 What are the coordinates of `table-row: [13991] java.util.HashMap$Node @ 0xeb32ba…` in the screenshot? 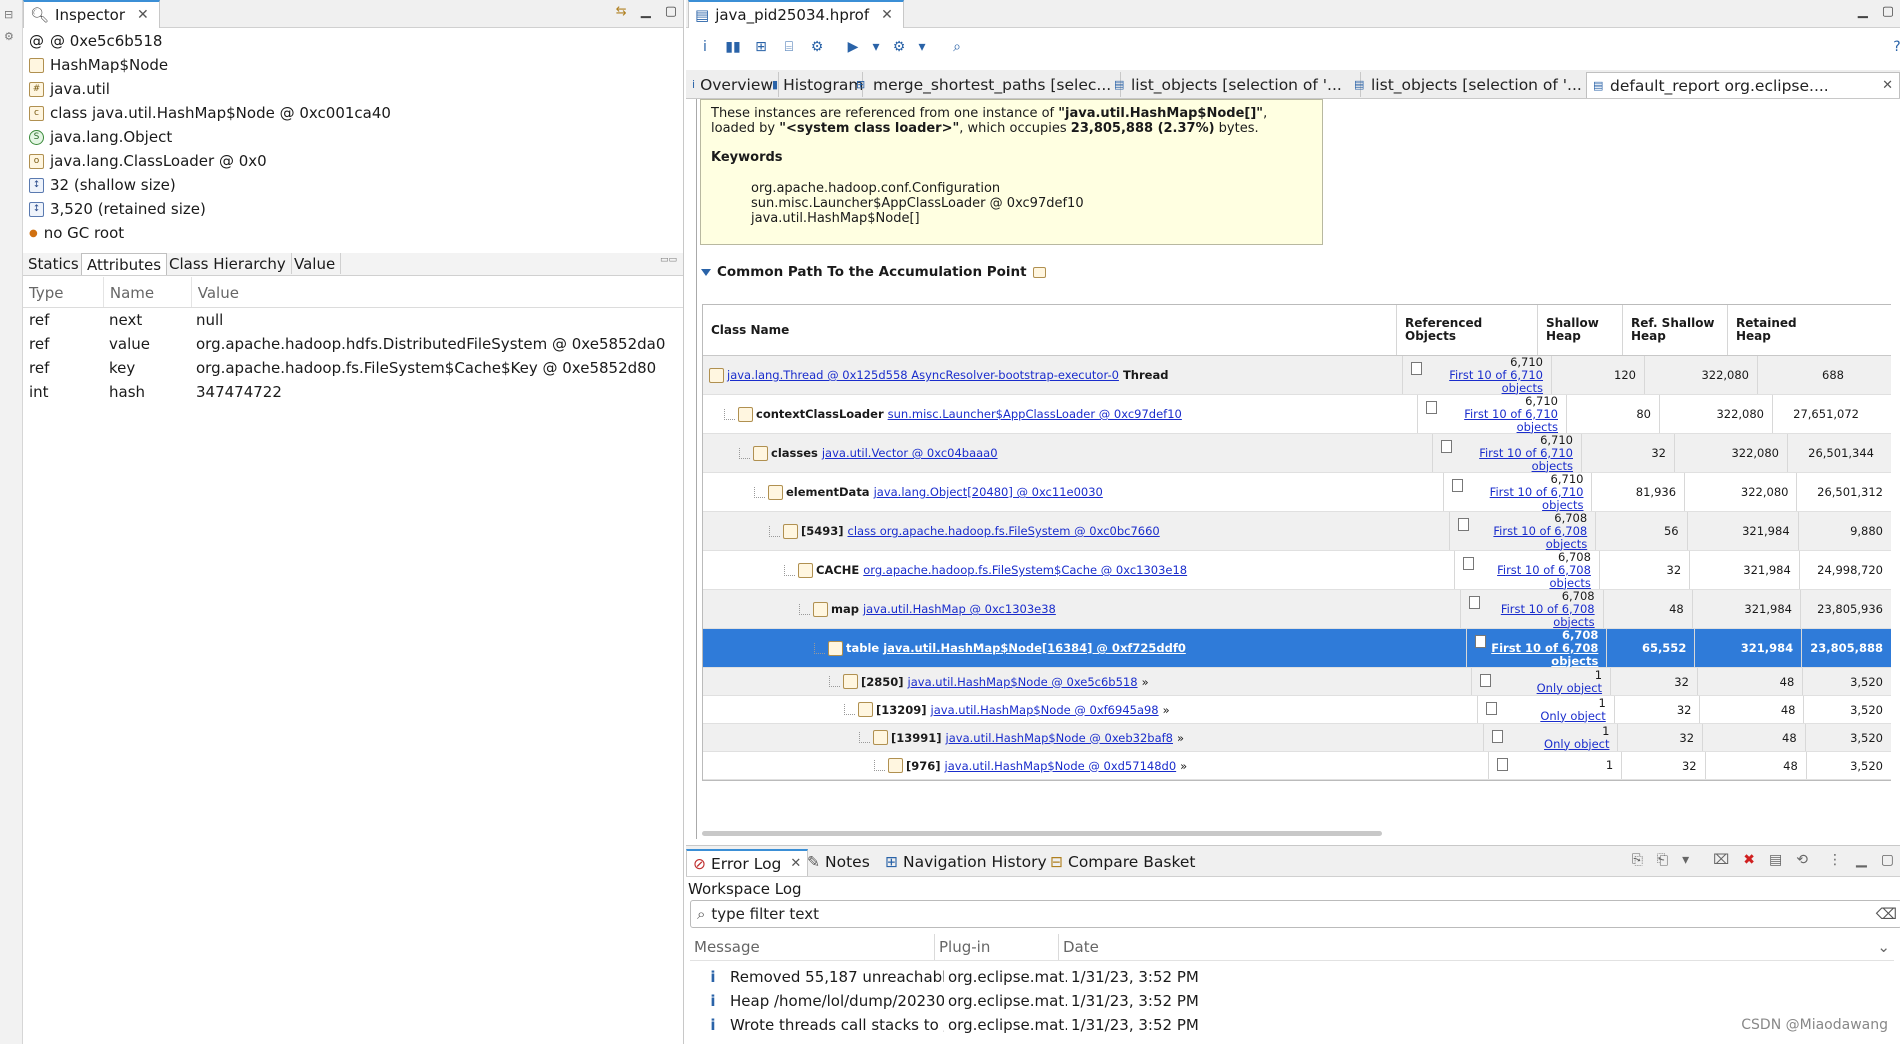 It's located at (1297, 738).